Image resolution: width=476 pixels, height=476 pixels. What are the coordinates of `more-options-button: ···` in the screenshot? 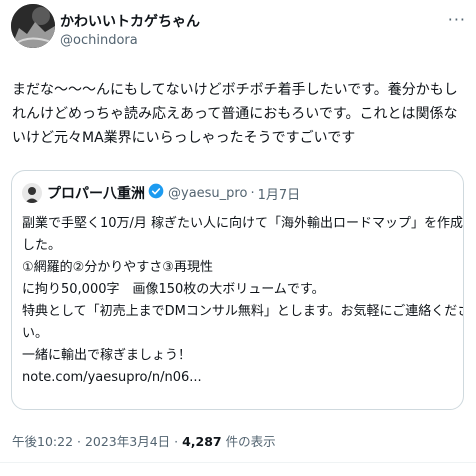 It's located at (457, 19).